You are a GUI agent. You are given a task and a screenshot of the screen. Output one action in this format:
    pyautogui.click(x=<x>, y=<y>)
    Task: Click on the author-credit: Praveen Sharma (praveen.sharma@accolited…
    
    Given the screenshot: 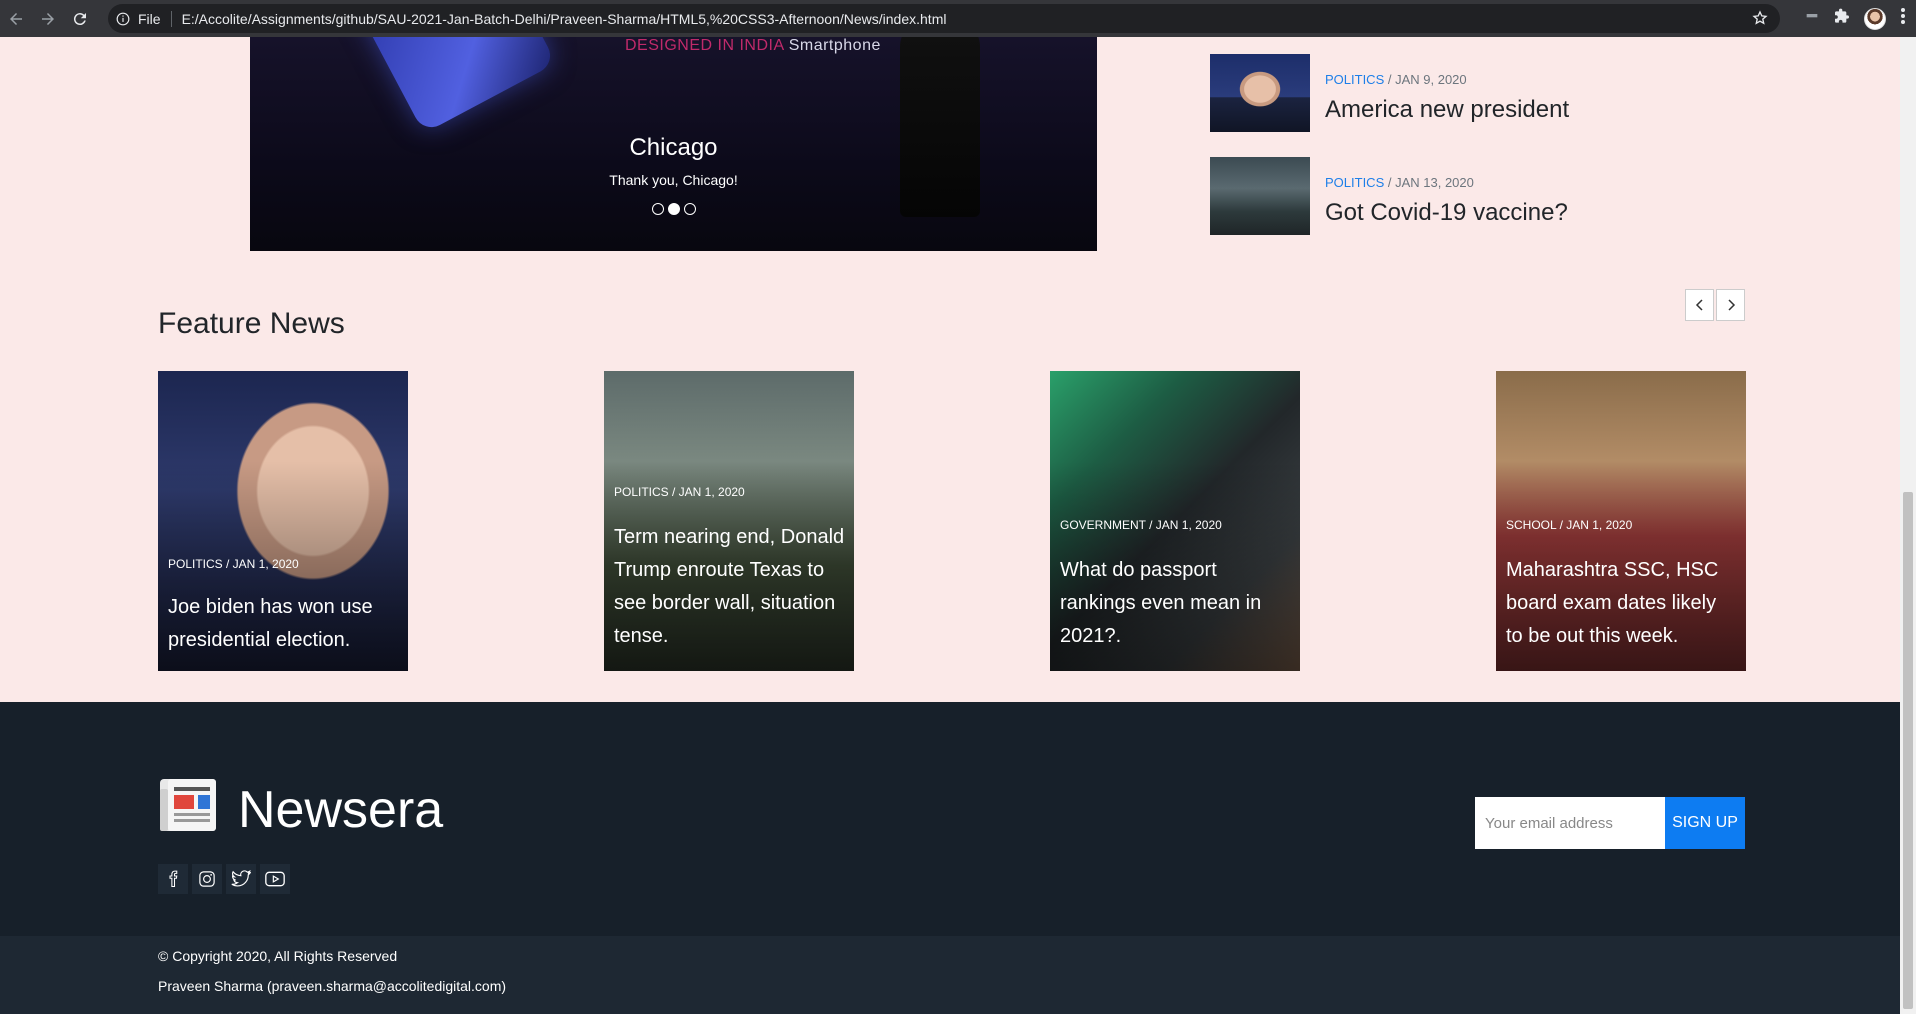 What is the action you would take?
    pyautogui.click(x=332, y=986)
    